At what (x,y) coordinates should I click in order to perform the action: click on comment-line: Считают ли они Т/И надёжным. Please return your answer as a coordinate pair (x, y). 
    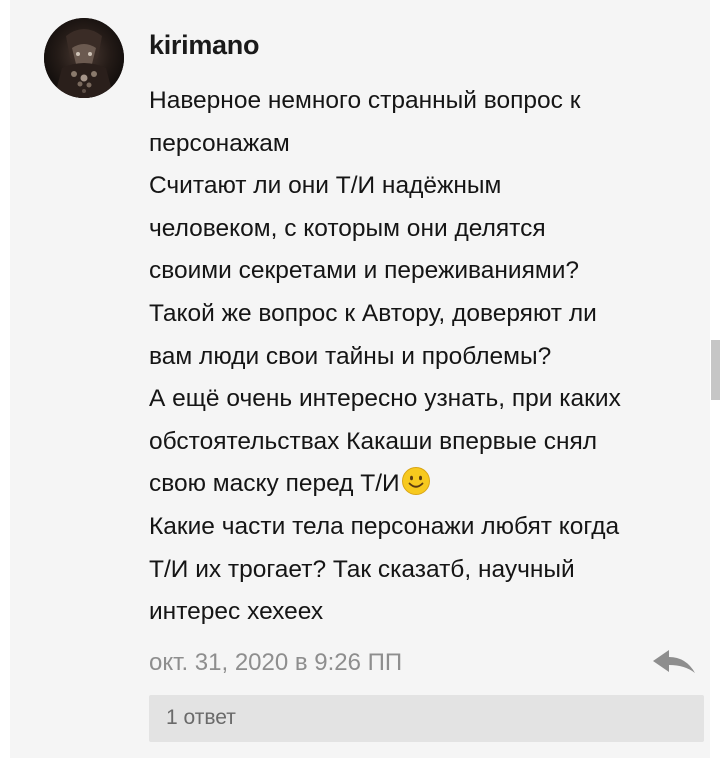
    Looking at the image, I should click on (325, 186).